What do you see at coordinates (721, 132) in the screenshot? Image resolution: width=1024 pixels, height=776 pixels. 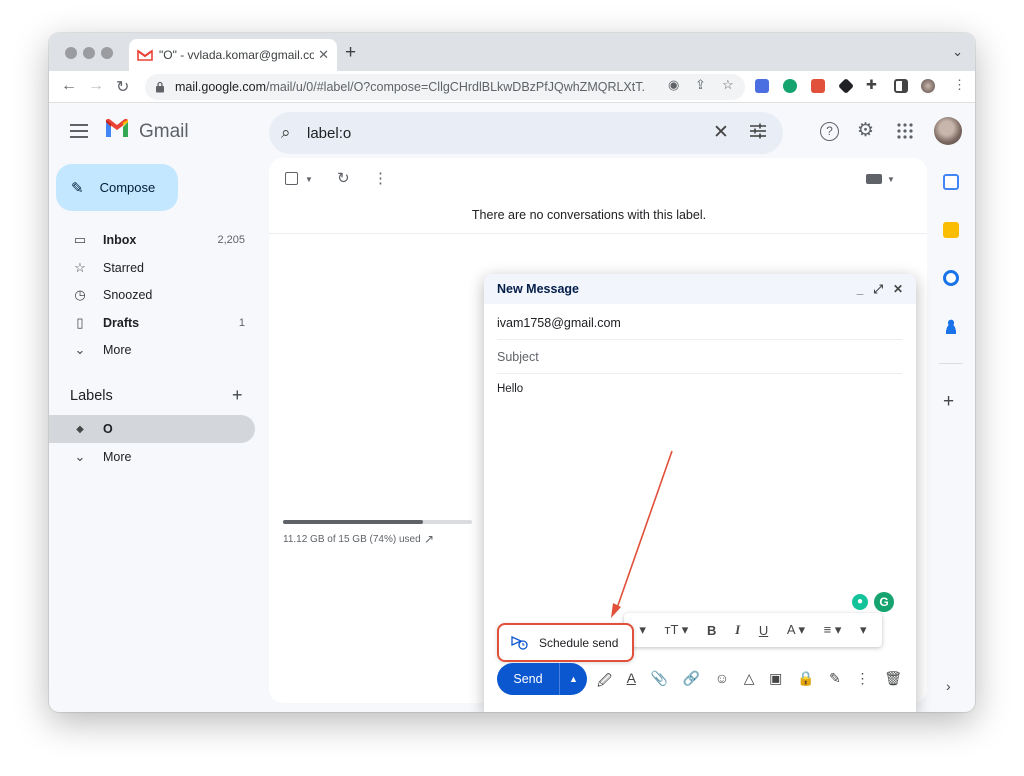 I see `search-clear-icon: ✕` at bounding box center [721, 132].